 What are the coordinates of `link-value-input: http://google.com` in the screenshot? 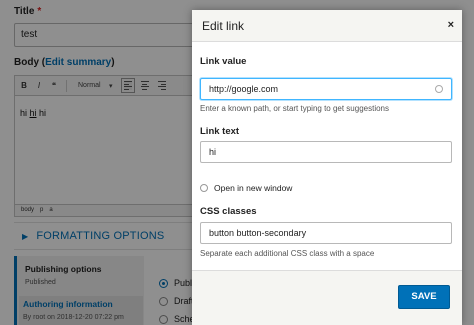 It's located at (326, 89).